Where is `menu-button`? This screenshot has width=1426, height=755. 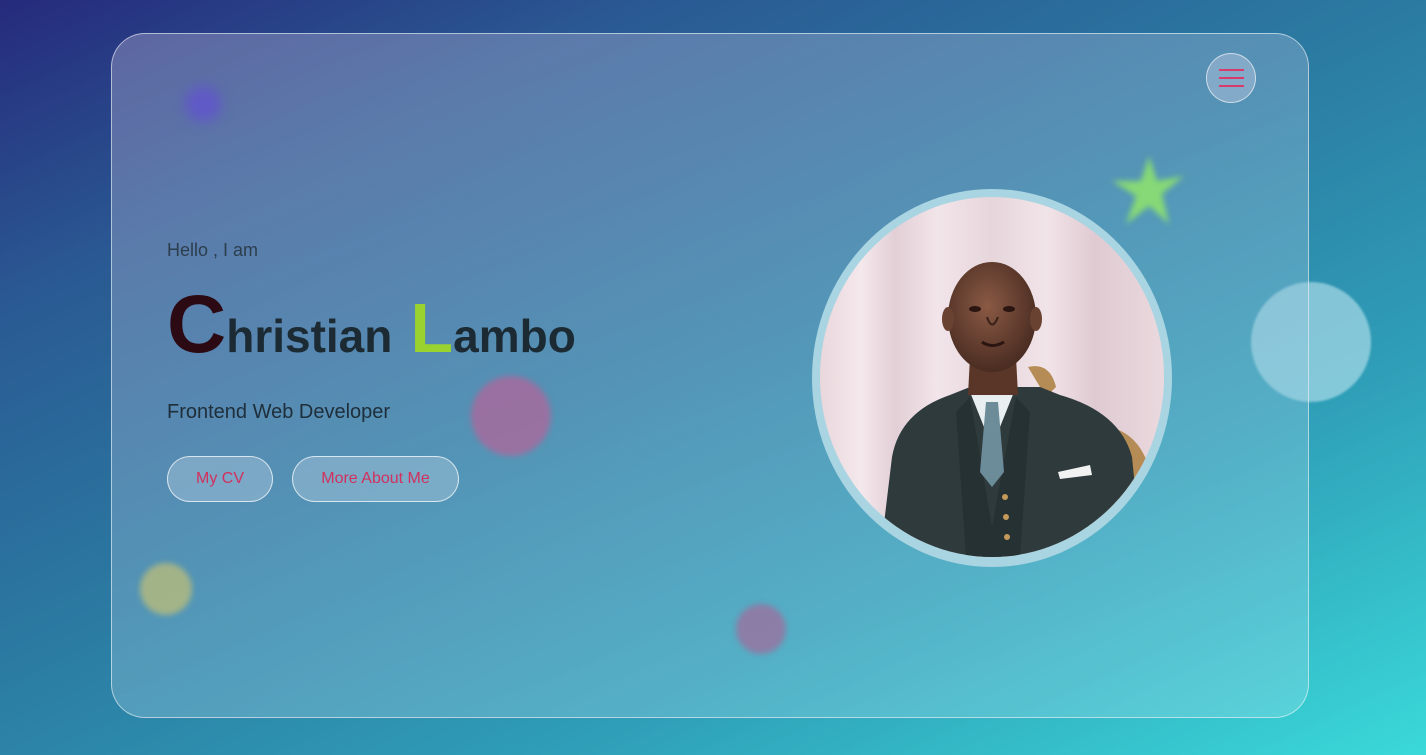 menu-button is located at coordinates (1231, 78).